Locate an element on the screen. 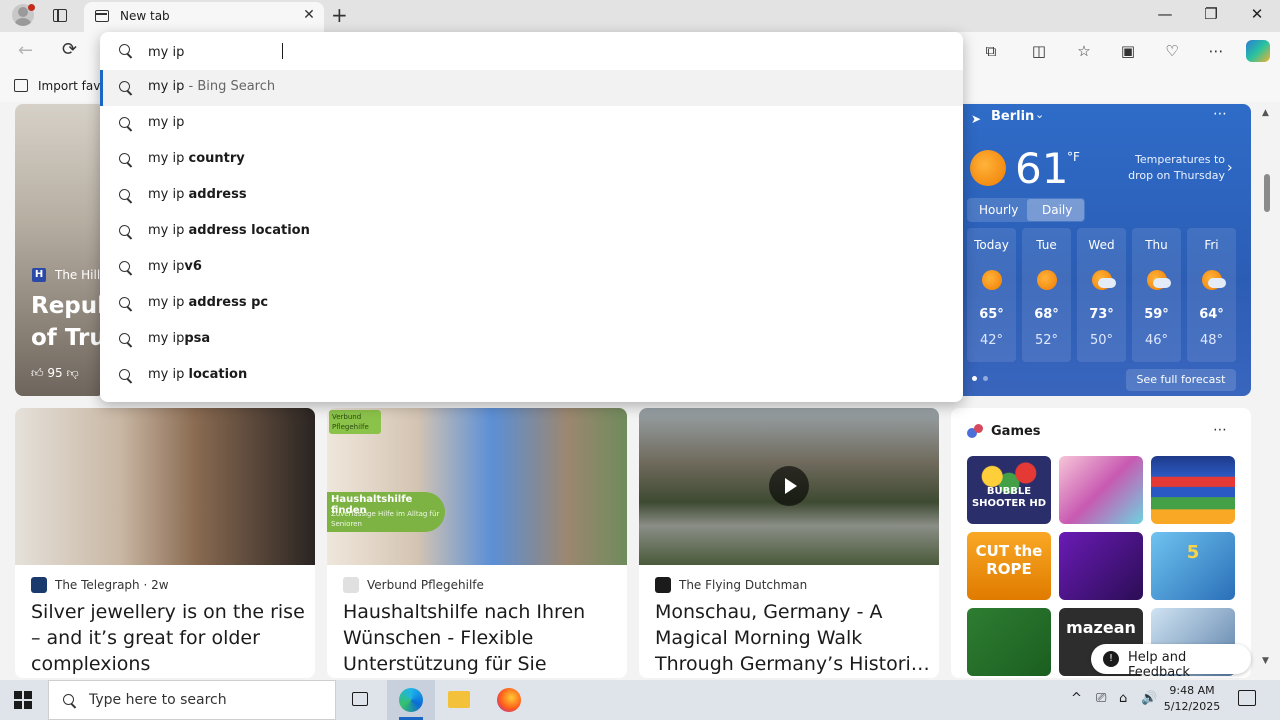 This screenshot has height=720, width=1280. taskbar-clock: 9:48 AM 5/12/2025 is located at coordinates (1192, 699).